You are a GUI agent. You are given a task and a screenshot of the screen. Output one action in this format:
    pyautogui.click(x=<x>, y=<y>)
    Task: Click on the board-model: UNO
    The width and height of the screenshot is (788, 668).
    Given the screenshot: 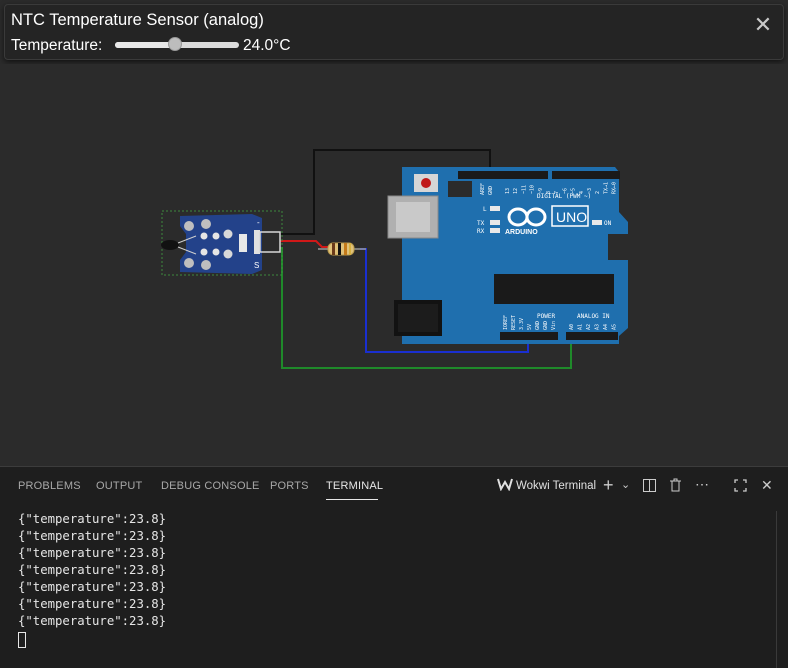 What is the action you would take?
    pyautogui.click(x=571, y=217)
    